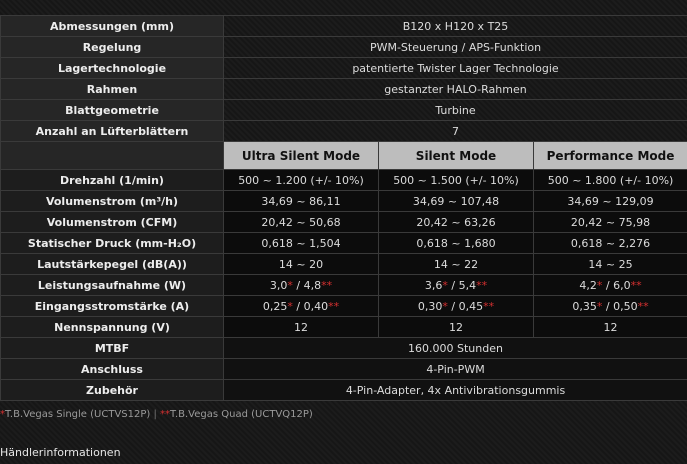  I want to click on value-quad: 0,45, so click(471, 306).